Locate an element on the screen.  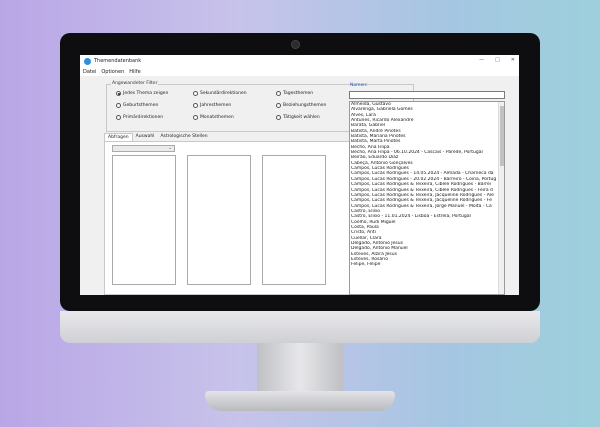
names-scrollbar is located at coordinates (501, 198).